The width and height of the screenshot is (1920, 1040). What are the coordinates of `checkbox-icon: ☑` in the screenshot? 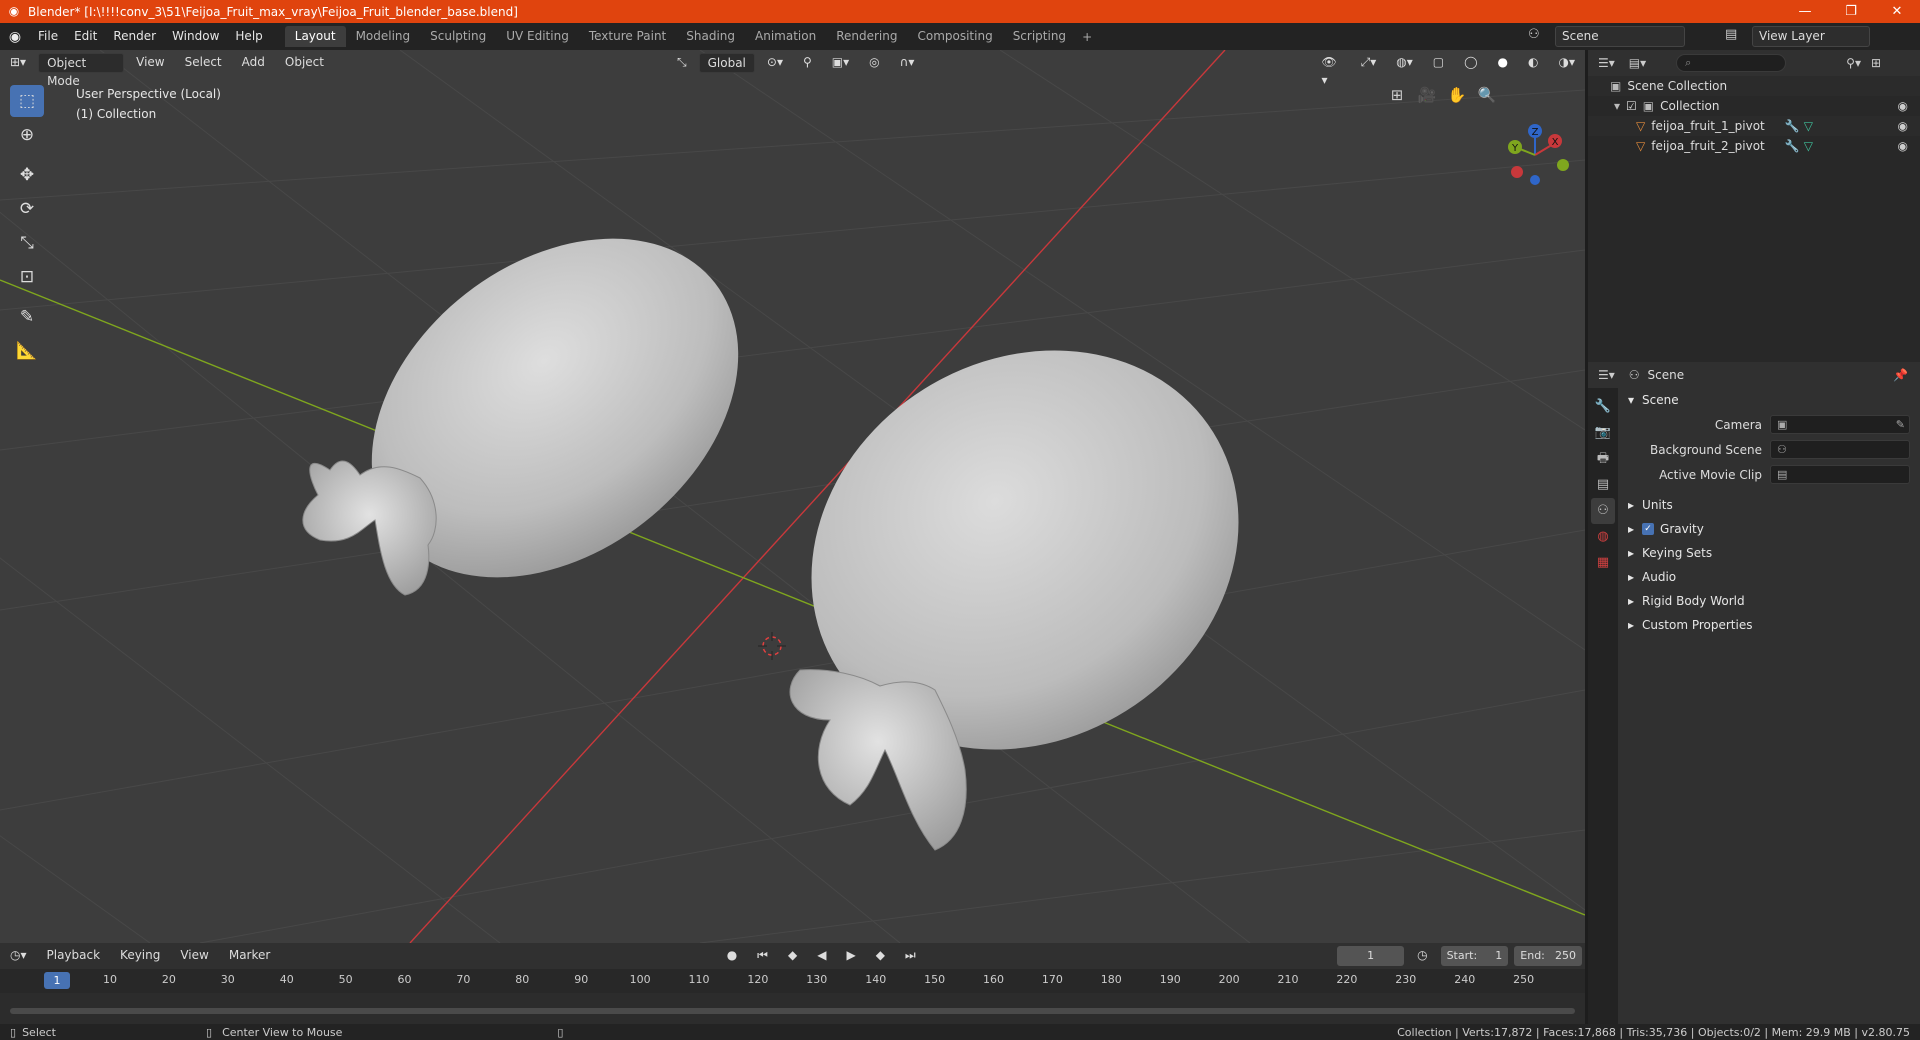 It's located at (1631, 106).